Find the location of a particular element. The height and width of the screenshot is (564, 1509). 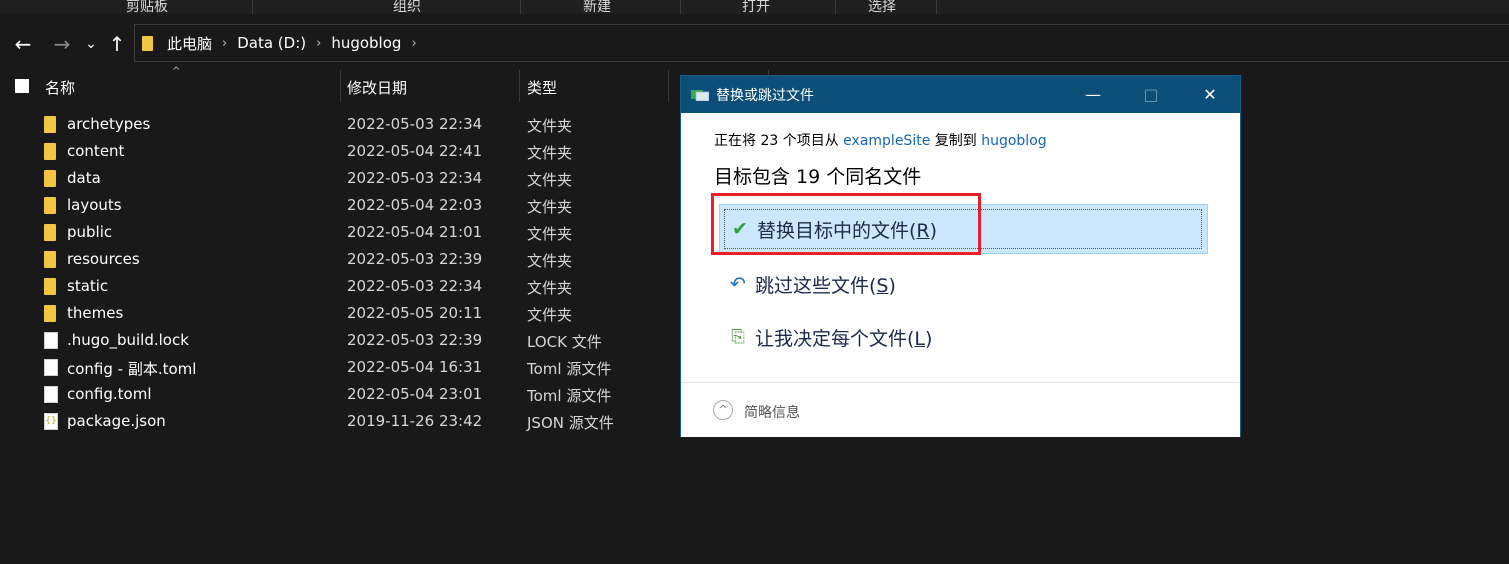

list-item: config.toml 2022-05-04 23:01 Toml 源文件 is located at coordinates (340, 395).